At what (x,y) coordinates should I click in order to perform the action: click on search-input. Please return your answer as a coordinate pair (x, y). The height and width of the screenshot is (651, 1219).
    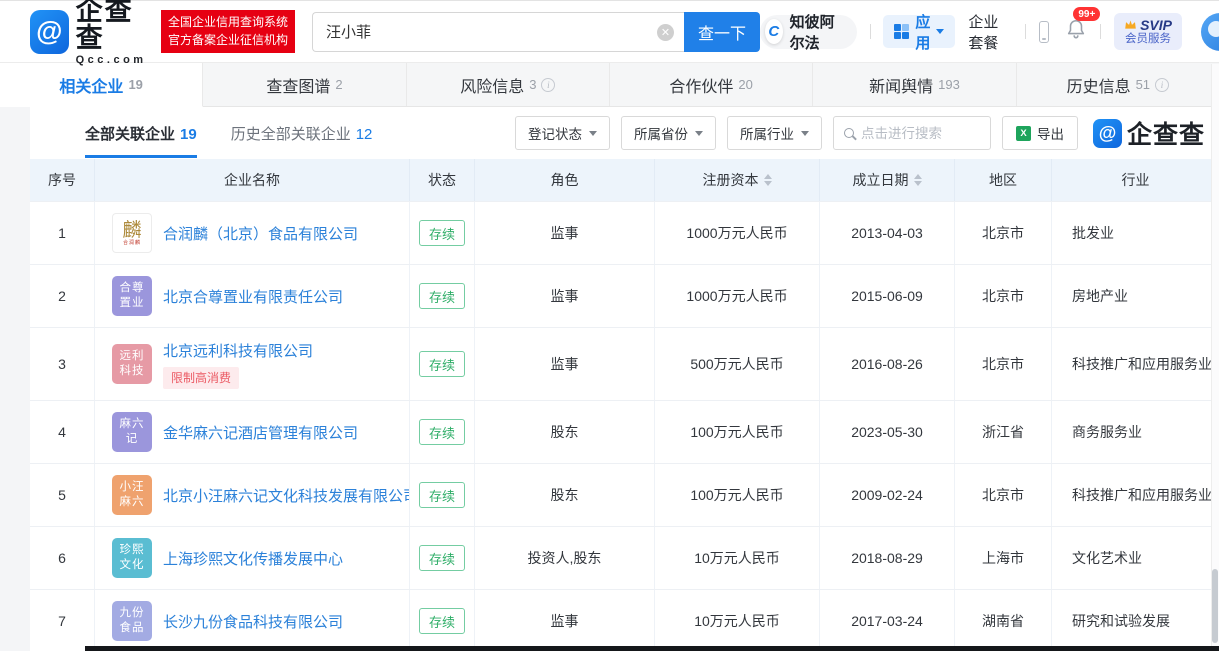
    Looking at the image, I should click on (497, 31).